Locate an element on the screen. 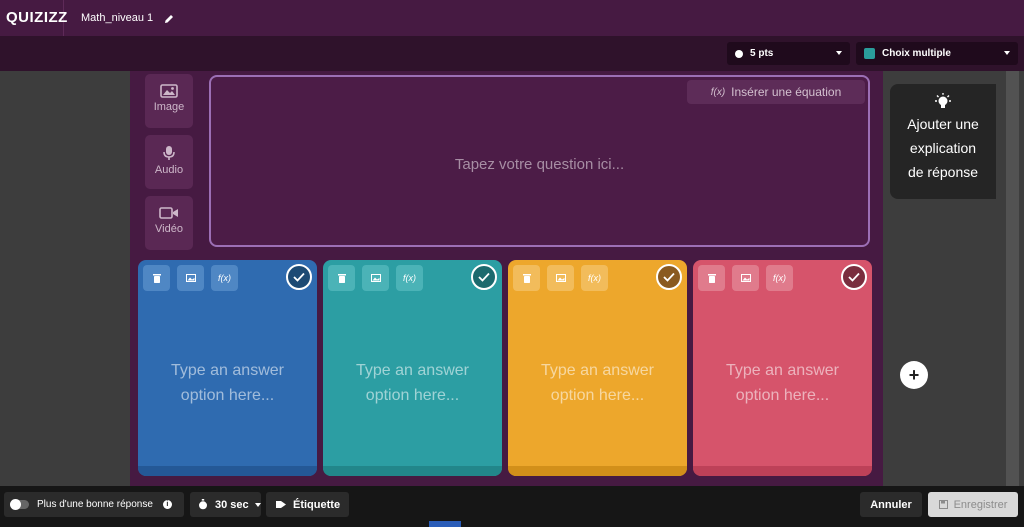  points-value: 5 pts is located at coordinates (762, 53).